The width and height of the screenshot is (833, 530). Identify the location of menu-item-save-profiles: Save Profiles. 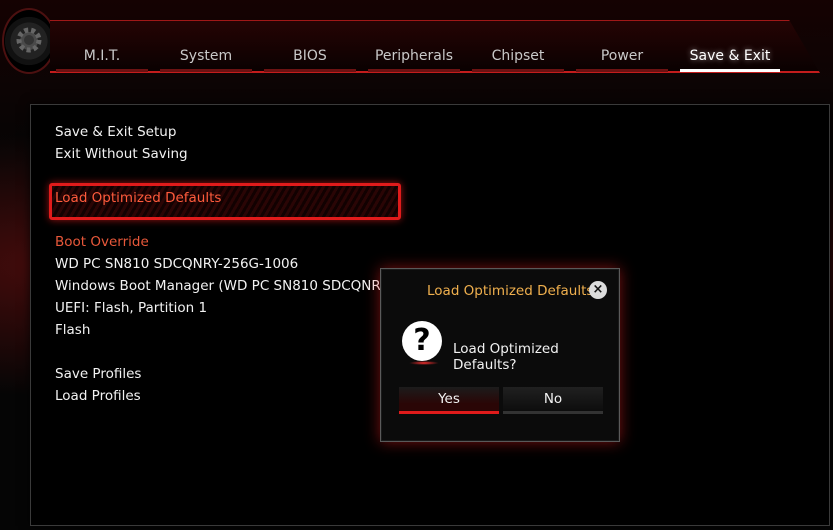
(98, 374).